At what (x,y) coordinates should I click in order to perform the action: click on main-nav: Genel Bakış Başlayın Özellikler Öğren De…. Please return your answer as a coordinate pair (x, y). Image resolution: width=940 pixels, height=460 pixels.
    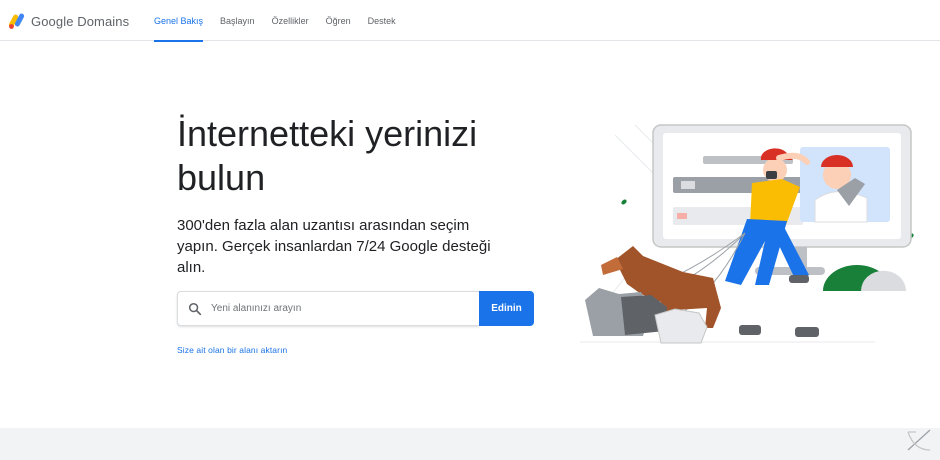
    Looking at the image, I should click on (283, 21).